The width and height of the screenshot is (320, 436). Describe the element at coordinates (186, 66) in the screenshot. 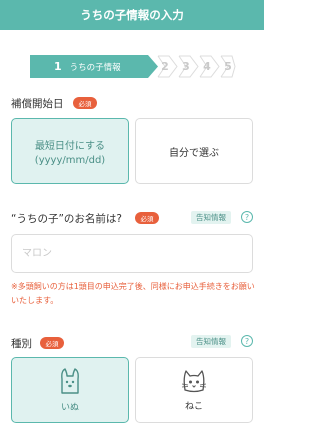

I see `step-3-number: 3` at that location.